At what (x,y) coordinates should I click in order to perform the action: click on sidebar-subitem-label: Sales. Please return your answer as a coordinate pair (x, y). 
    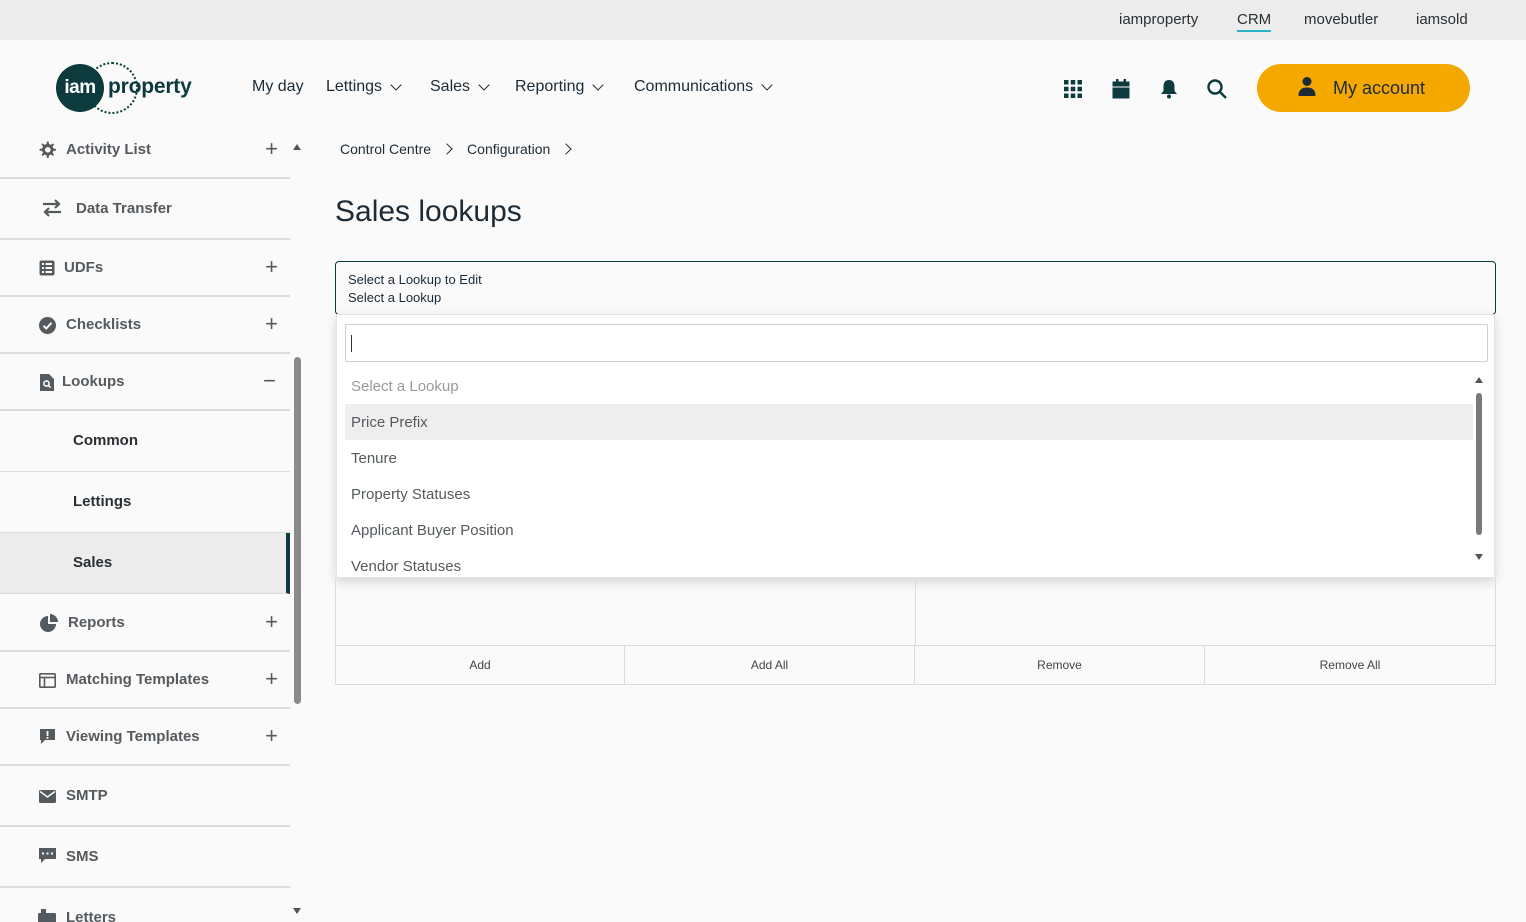
    Looking at the image, I should click on (93, 562).